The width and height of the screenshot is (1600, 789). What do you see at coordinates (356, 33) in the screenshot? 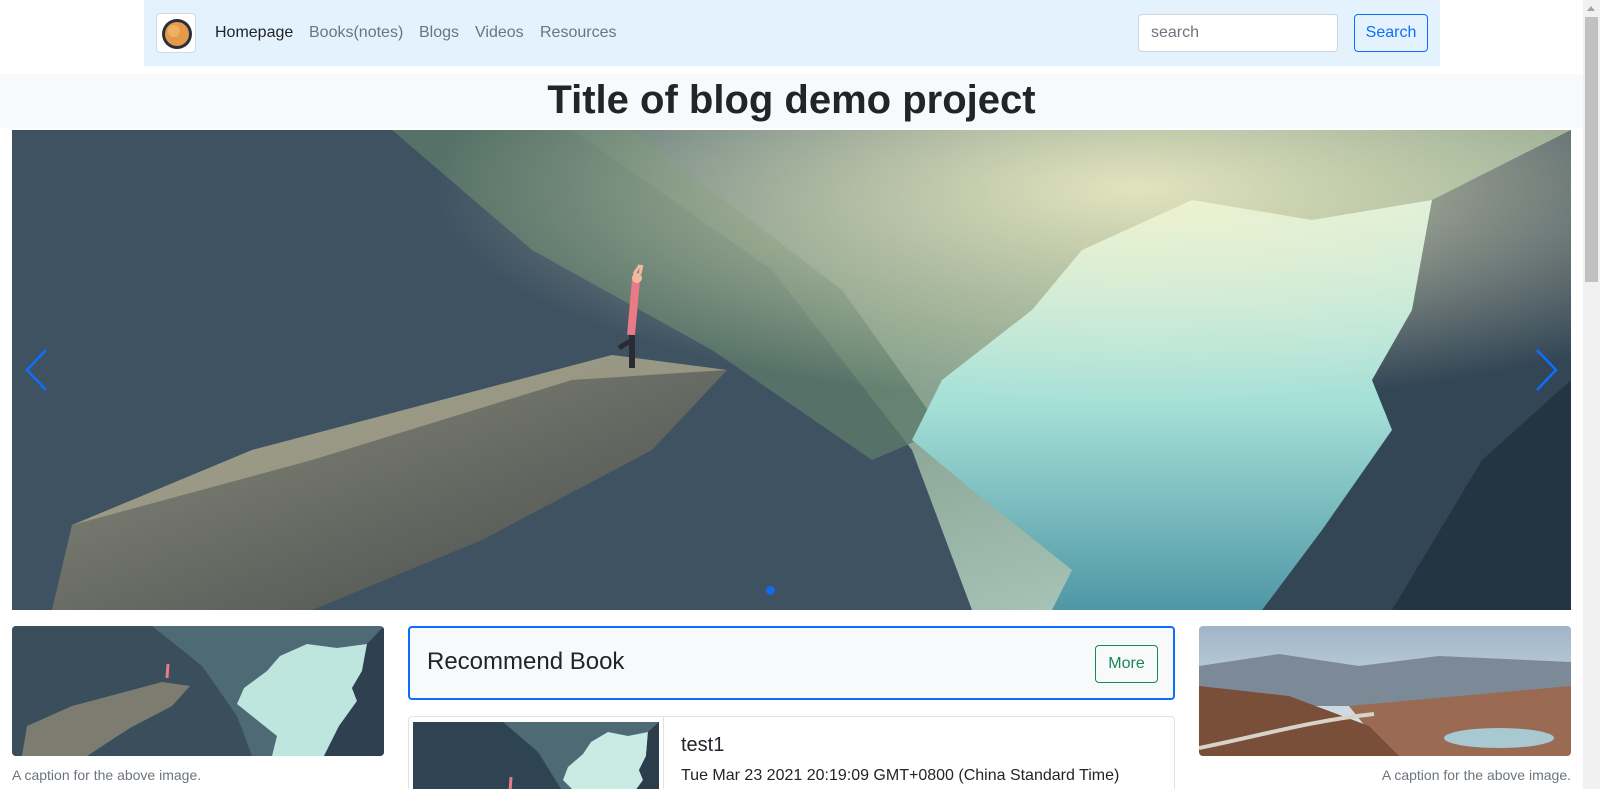
I see `nav-link-books: Books(notes)` at bounding box center [356, 33].